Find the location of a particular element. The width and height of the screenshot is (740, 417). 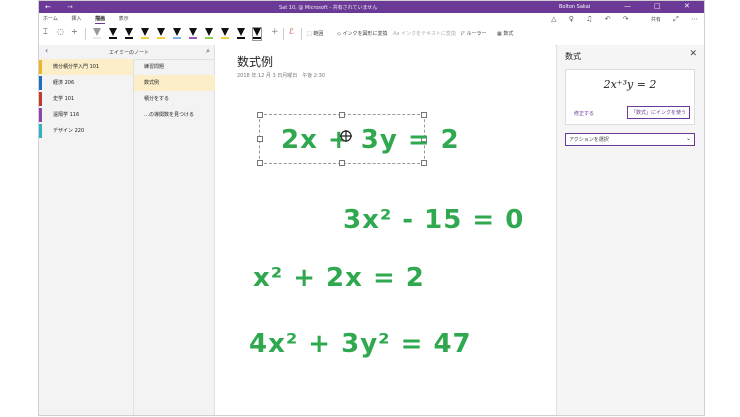

search-icon: ⌕ is located at coordinates (208, 51).